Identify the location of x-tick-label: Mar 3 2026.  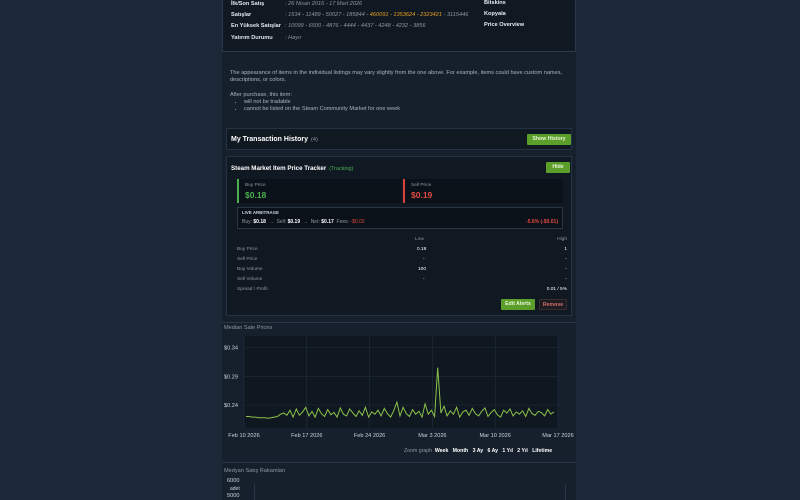
(432, 436).